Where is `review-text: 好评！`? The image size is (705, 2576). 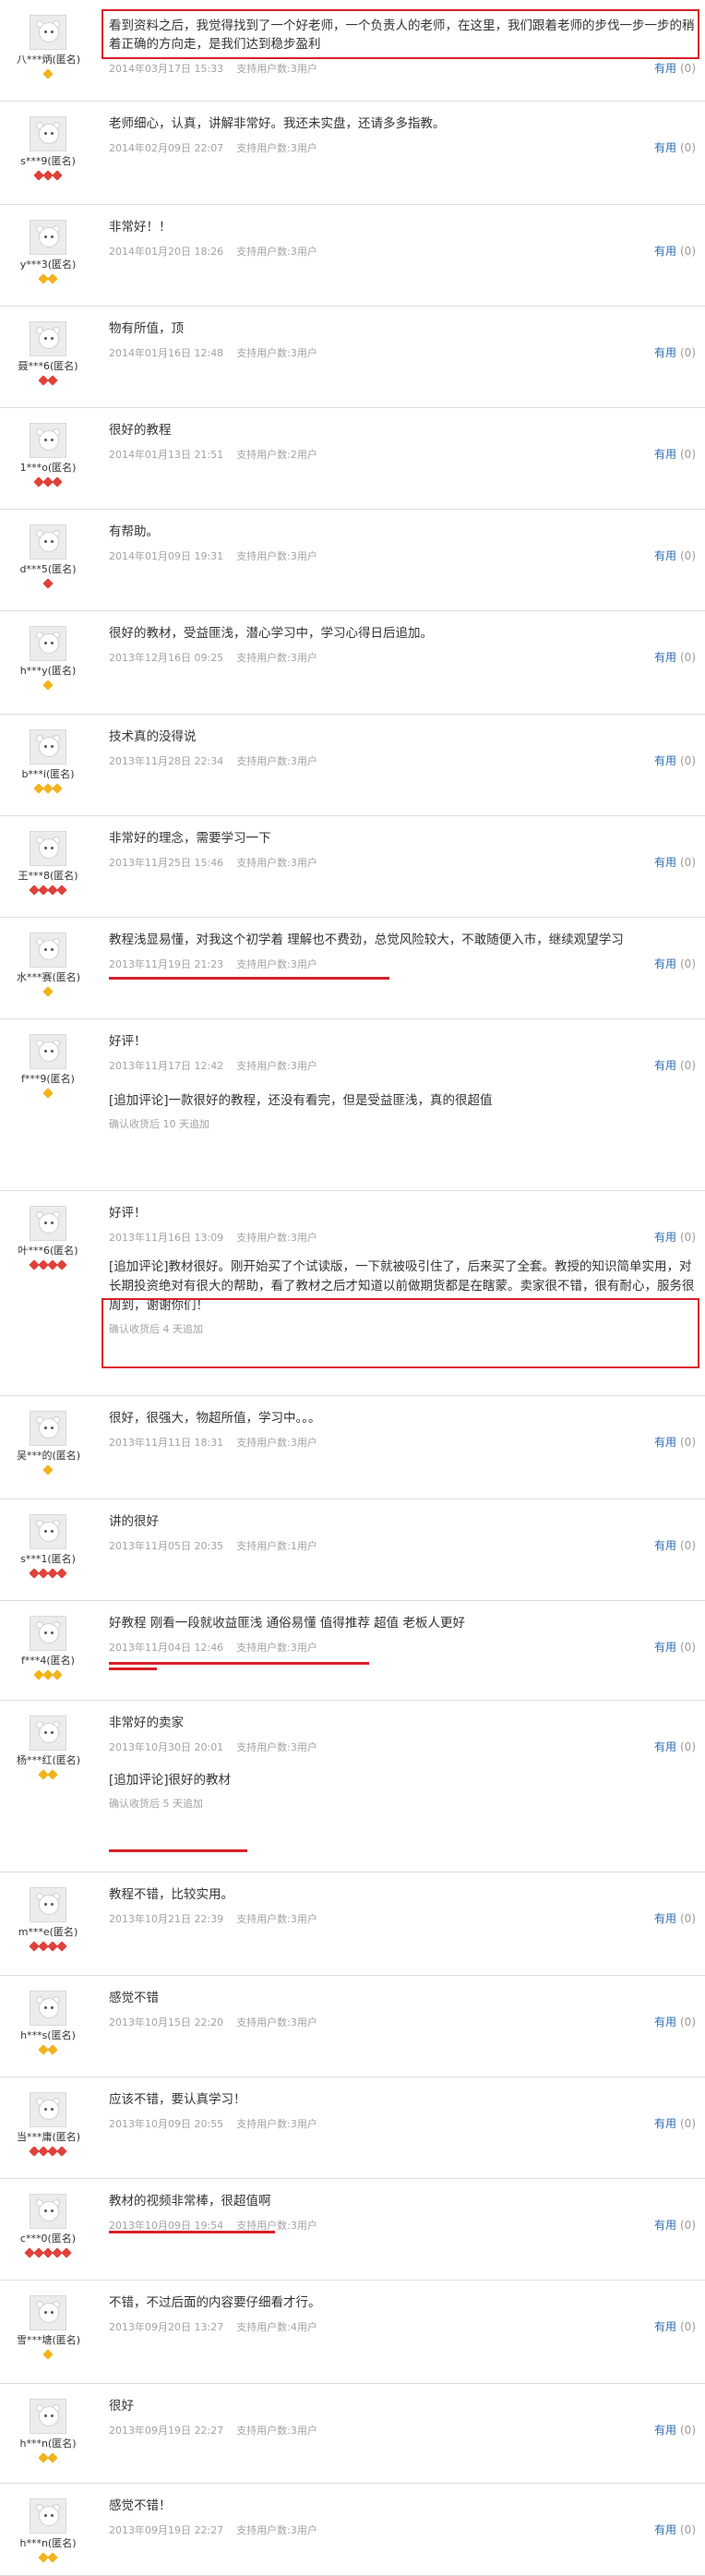
review-text: 好评！ is located at coordinates (128, 1041).